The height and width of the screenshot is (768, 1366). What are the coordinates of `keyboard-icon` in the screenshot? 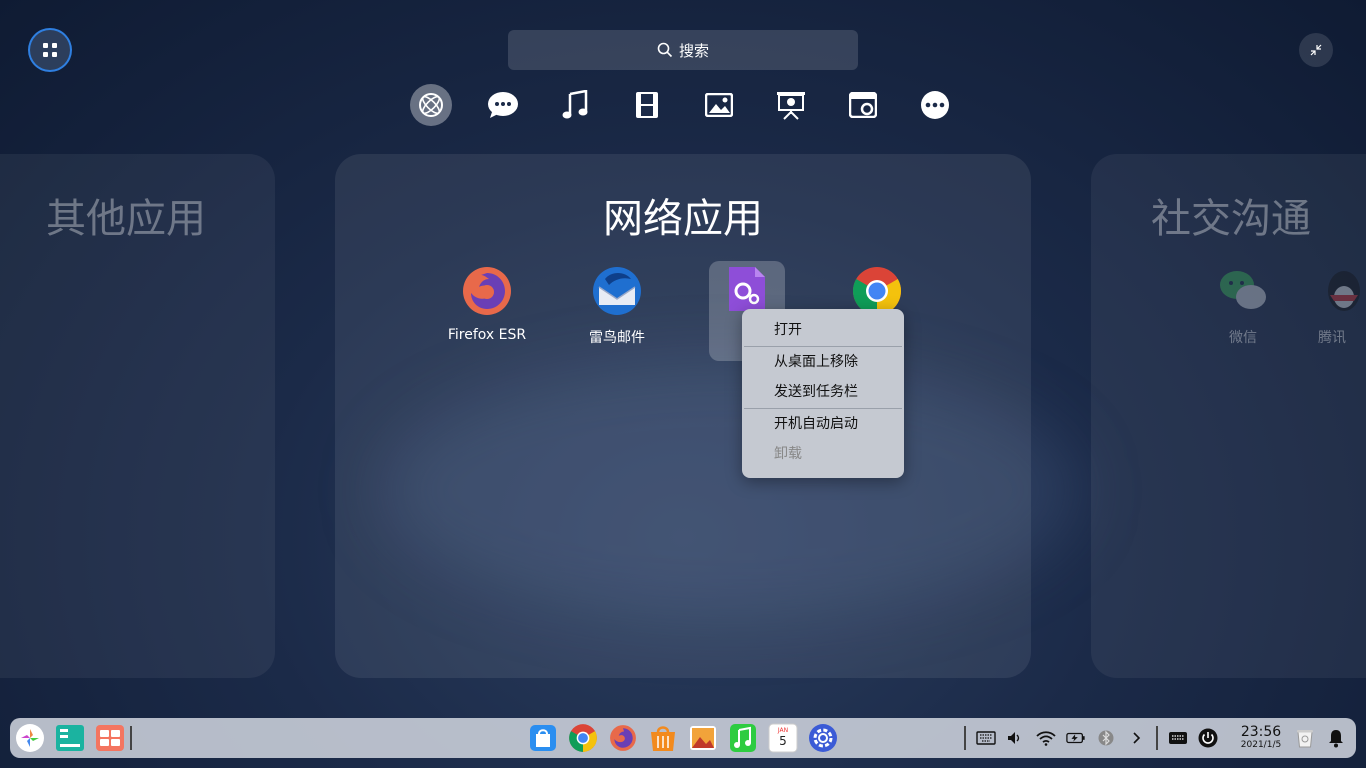 It's located at (986, 738).